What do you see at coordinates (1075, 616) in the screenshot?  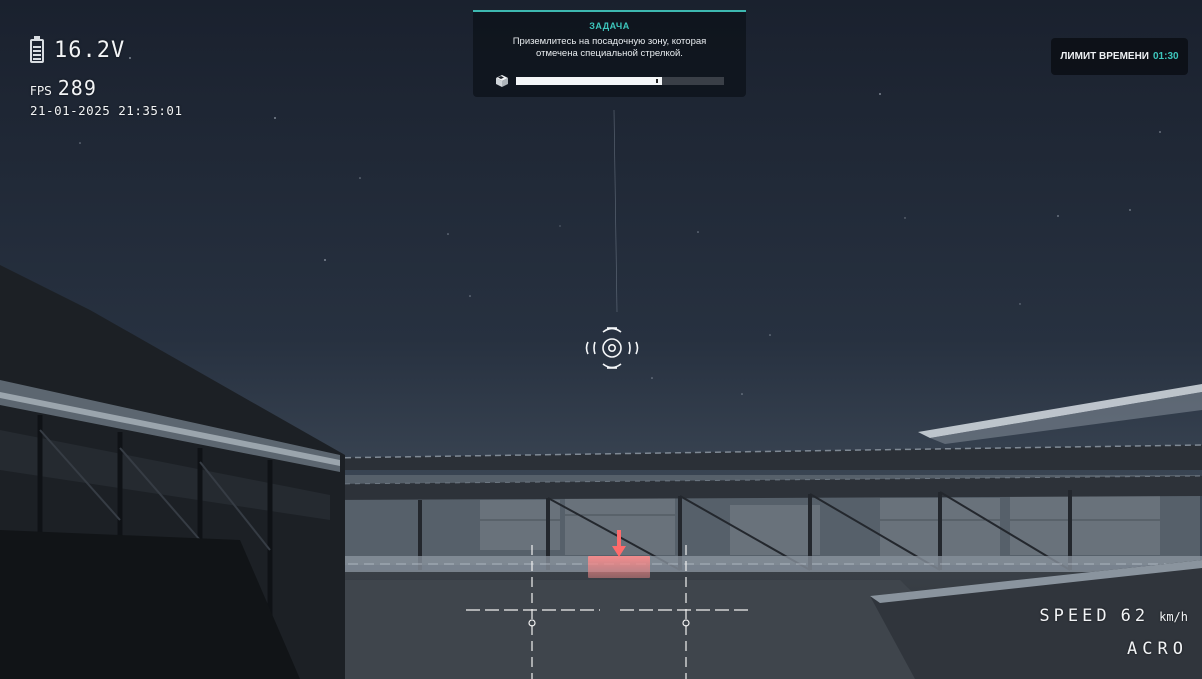 I see `speed-label: SPEED` at bounding box center [1075, 616].